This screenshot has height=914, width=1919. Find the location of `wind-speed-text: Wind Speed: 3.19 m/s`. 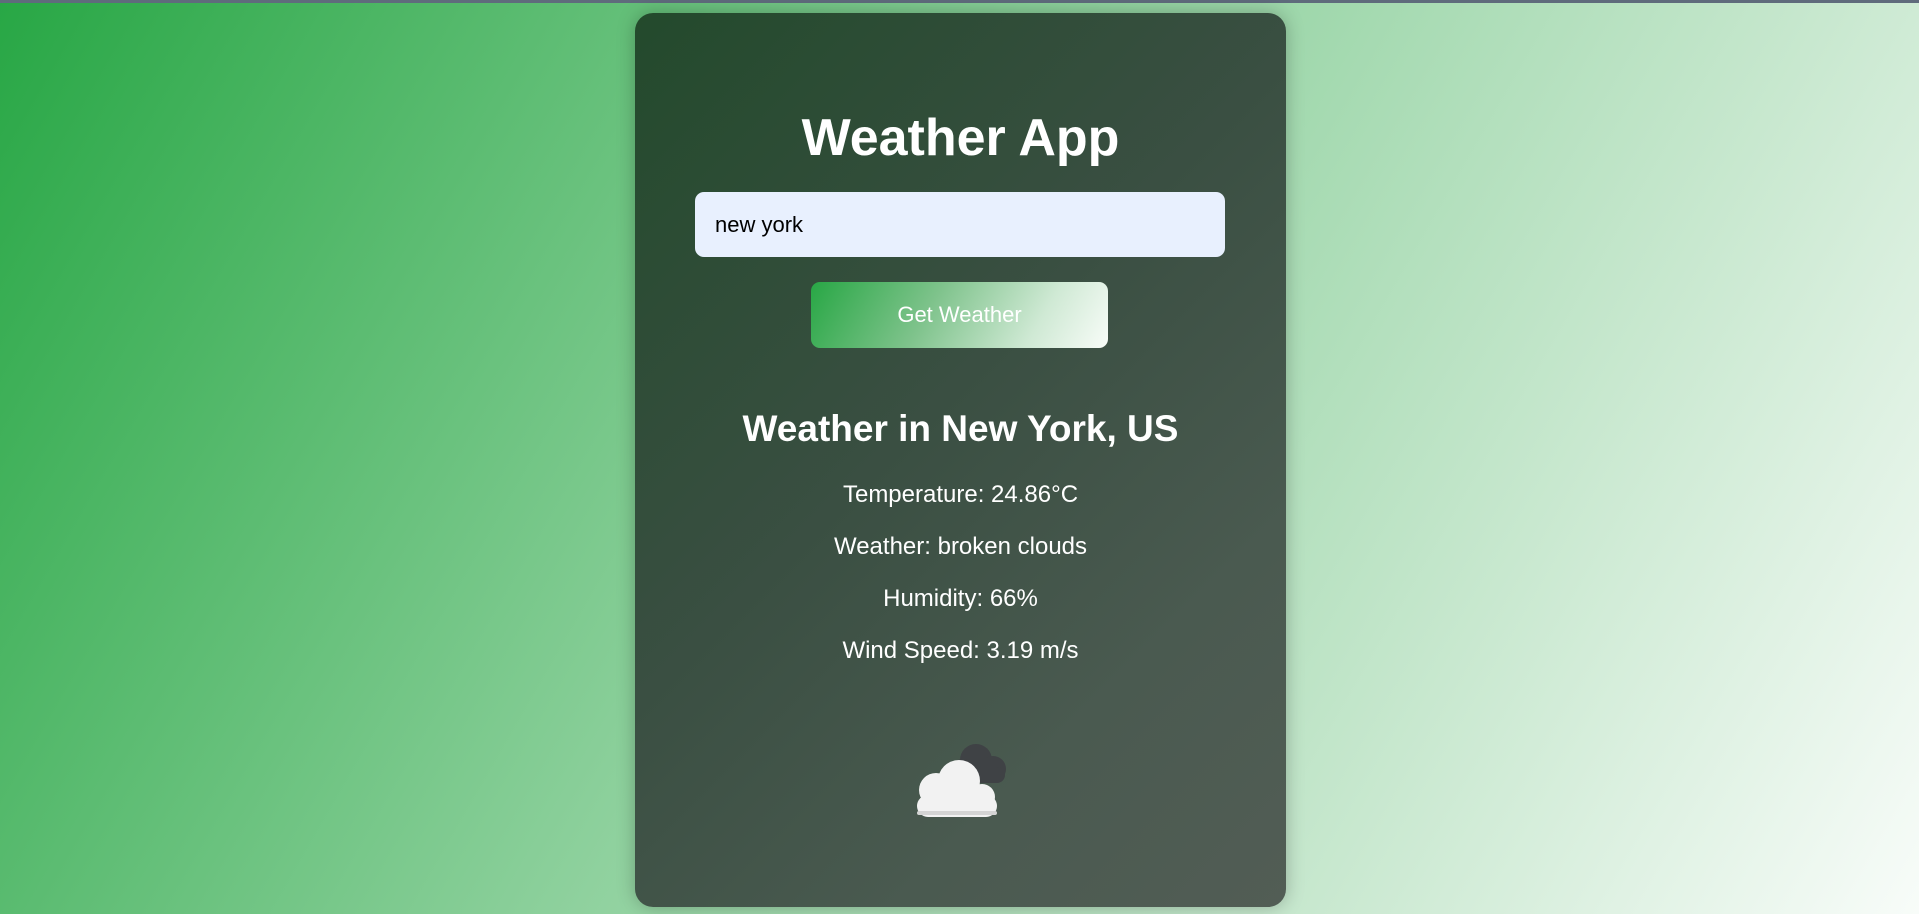

wind-speed-text: Wind Speed: 3.19 m/s is located at coordinates (960, 650).